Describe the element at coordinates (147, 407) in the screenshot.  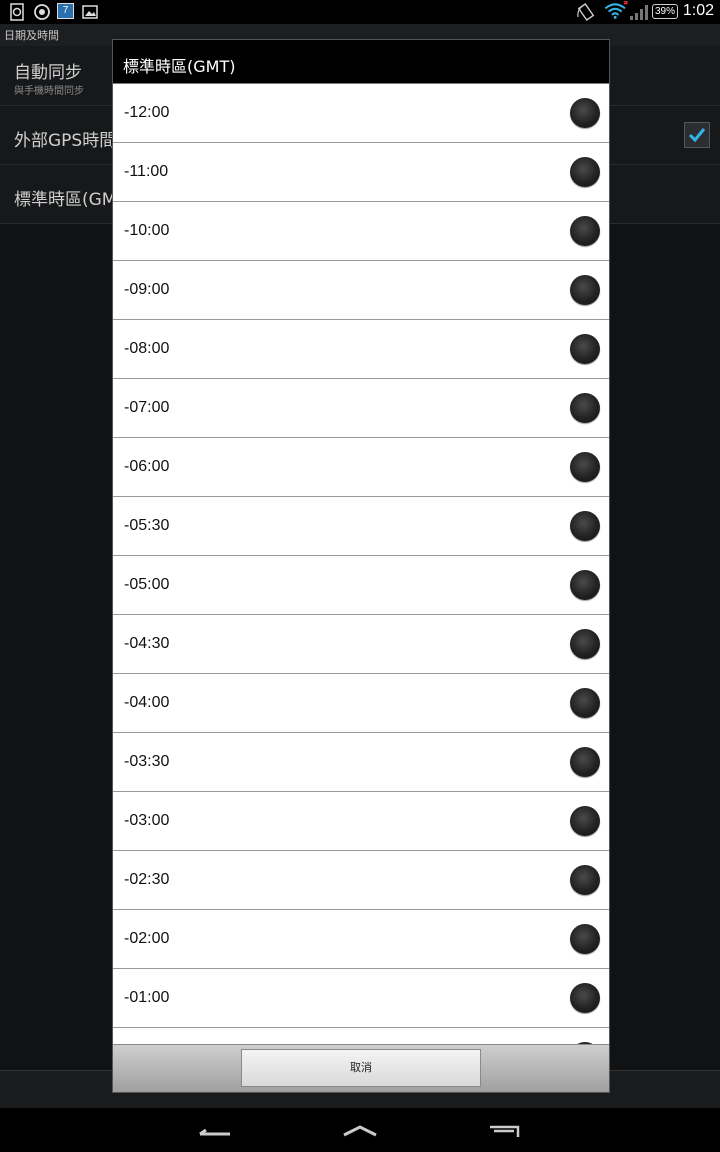
I see `timezone-label: -07:00` at that location.